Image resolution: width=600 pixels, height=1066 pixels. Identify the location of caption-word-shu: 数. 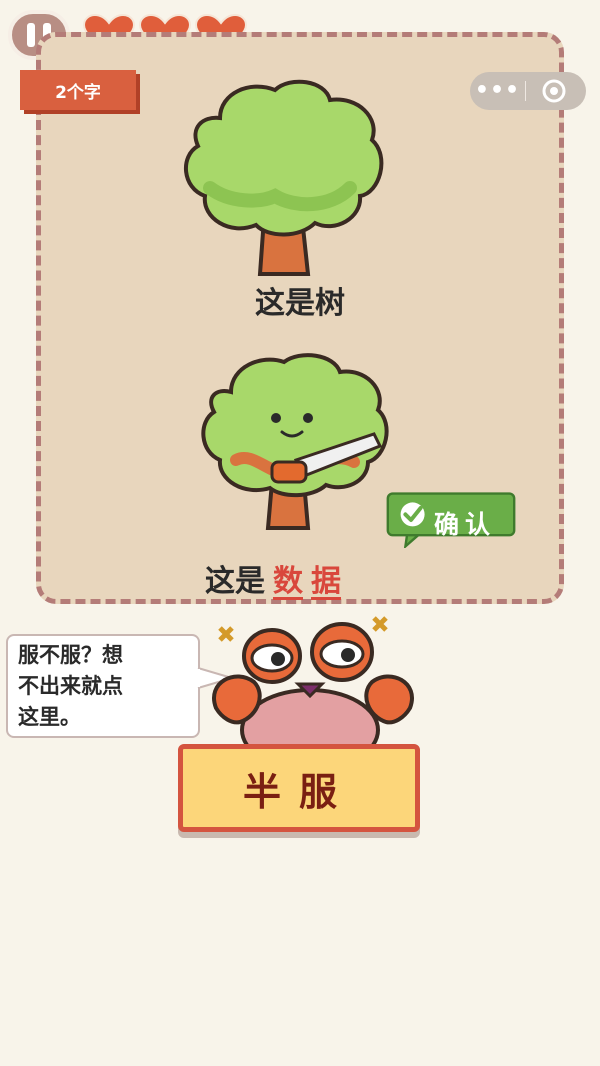
(288, 581).